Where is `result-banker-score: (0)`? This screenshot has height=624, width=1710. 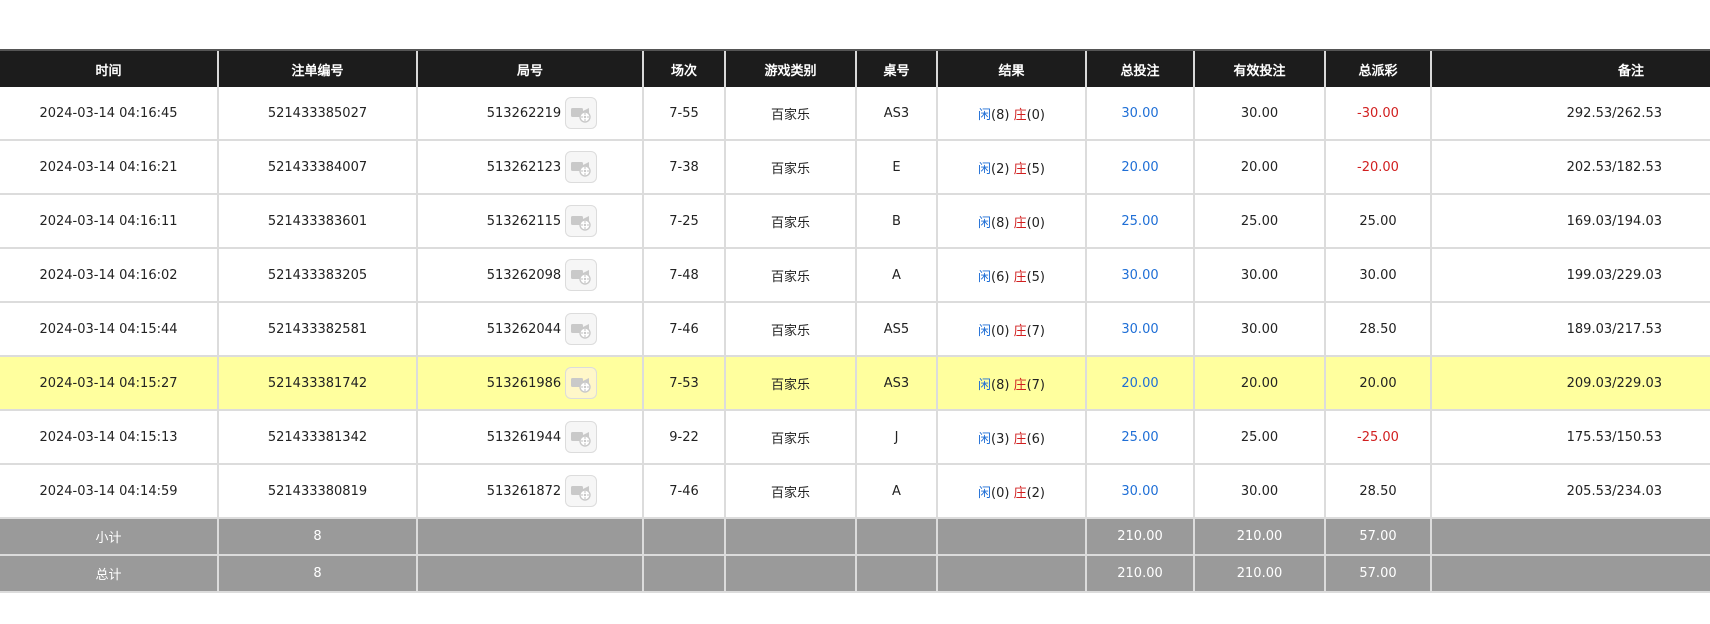
result-banker-score: (0) is located at coordinates (1035, 115).